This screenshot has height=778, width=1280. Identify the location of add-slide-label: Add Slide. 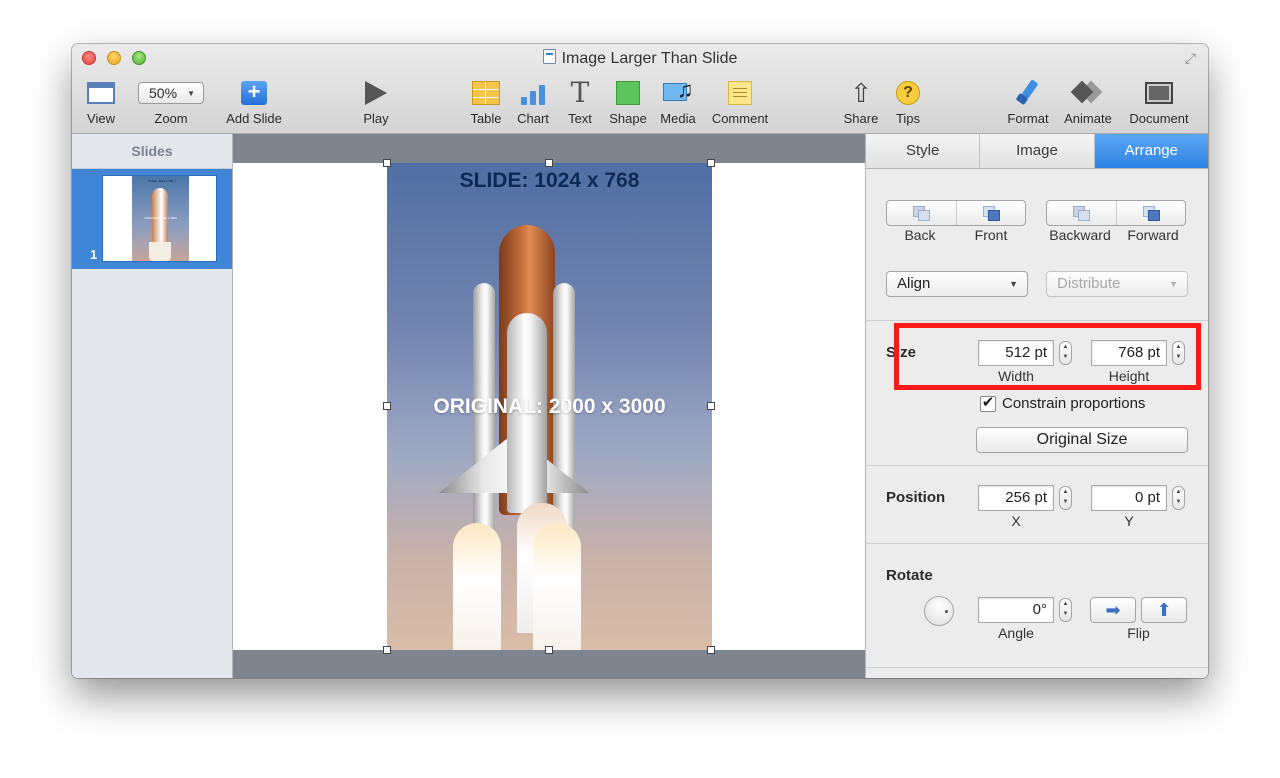
(254, 118).